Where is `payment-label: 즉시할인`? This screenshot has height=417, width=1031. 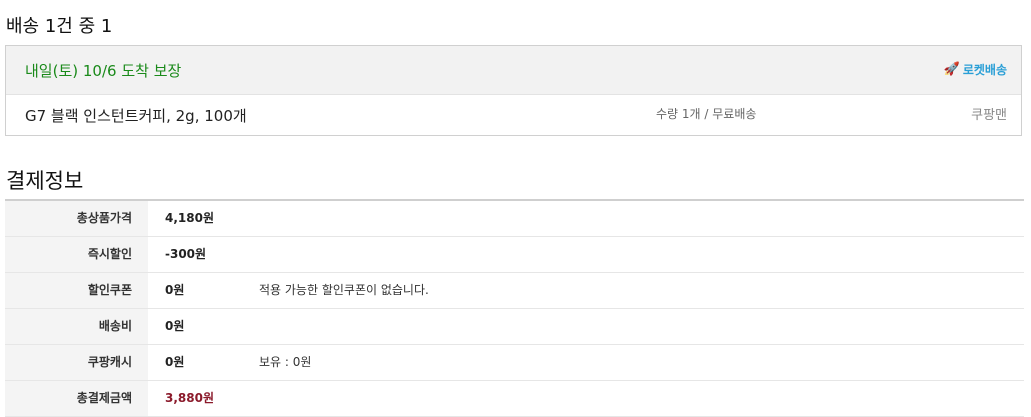
payment-label: 즉시할인 is located at coordinates (76, 254).